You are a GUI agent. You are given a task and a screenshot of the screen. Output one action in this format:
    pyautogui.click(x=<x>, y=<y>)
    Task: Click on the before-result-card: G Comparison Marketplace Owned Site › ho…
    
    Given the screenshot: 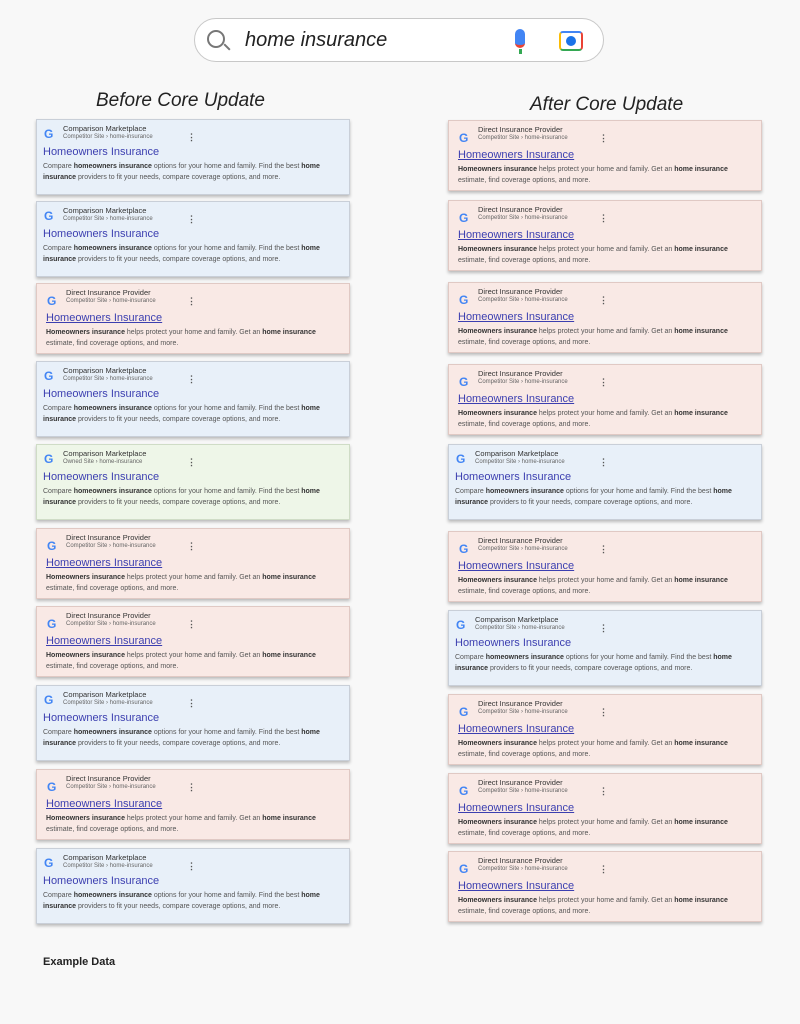 What is the action you would take?
    pyautogui.click(x=193, y=482)
    